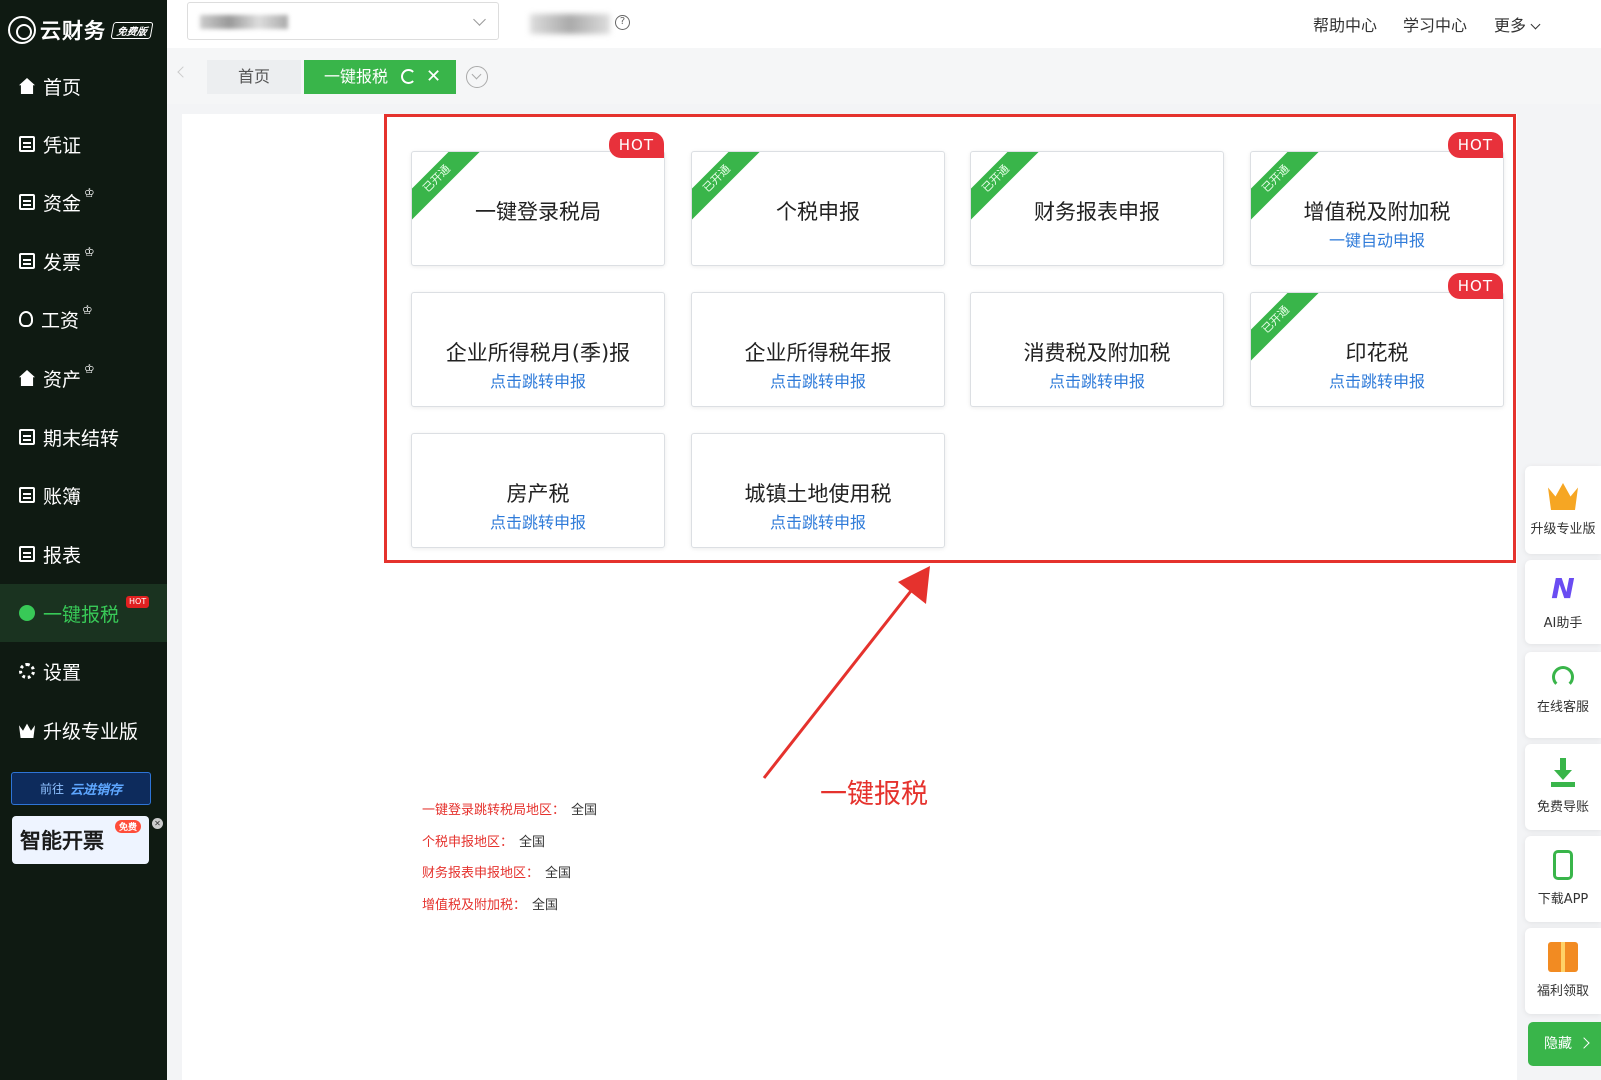 This screenshot has width=1601, height=1080. I want to click on card-personal-tax: 已开通 个税申报, so click(818, 208).